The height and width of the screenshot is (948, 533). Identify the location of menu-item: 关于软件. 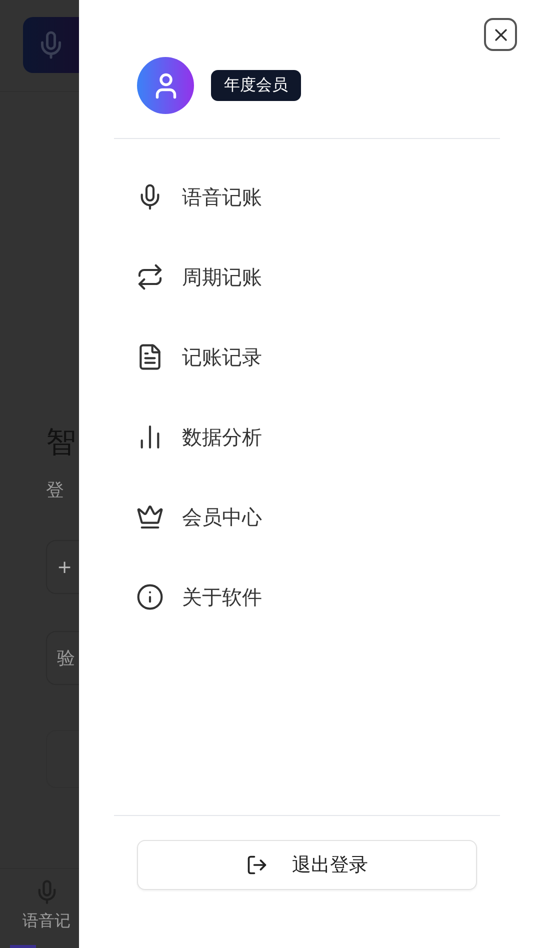
(307, 597).